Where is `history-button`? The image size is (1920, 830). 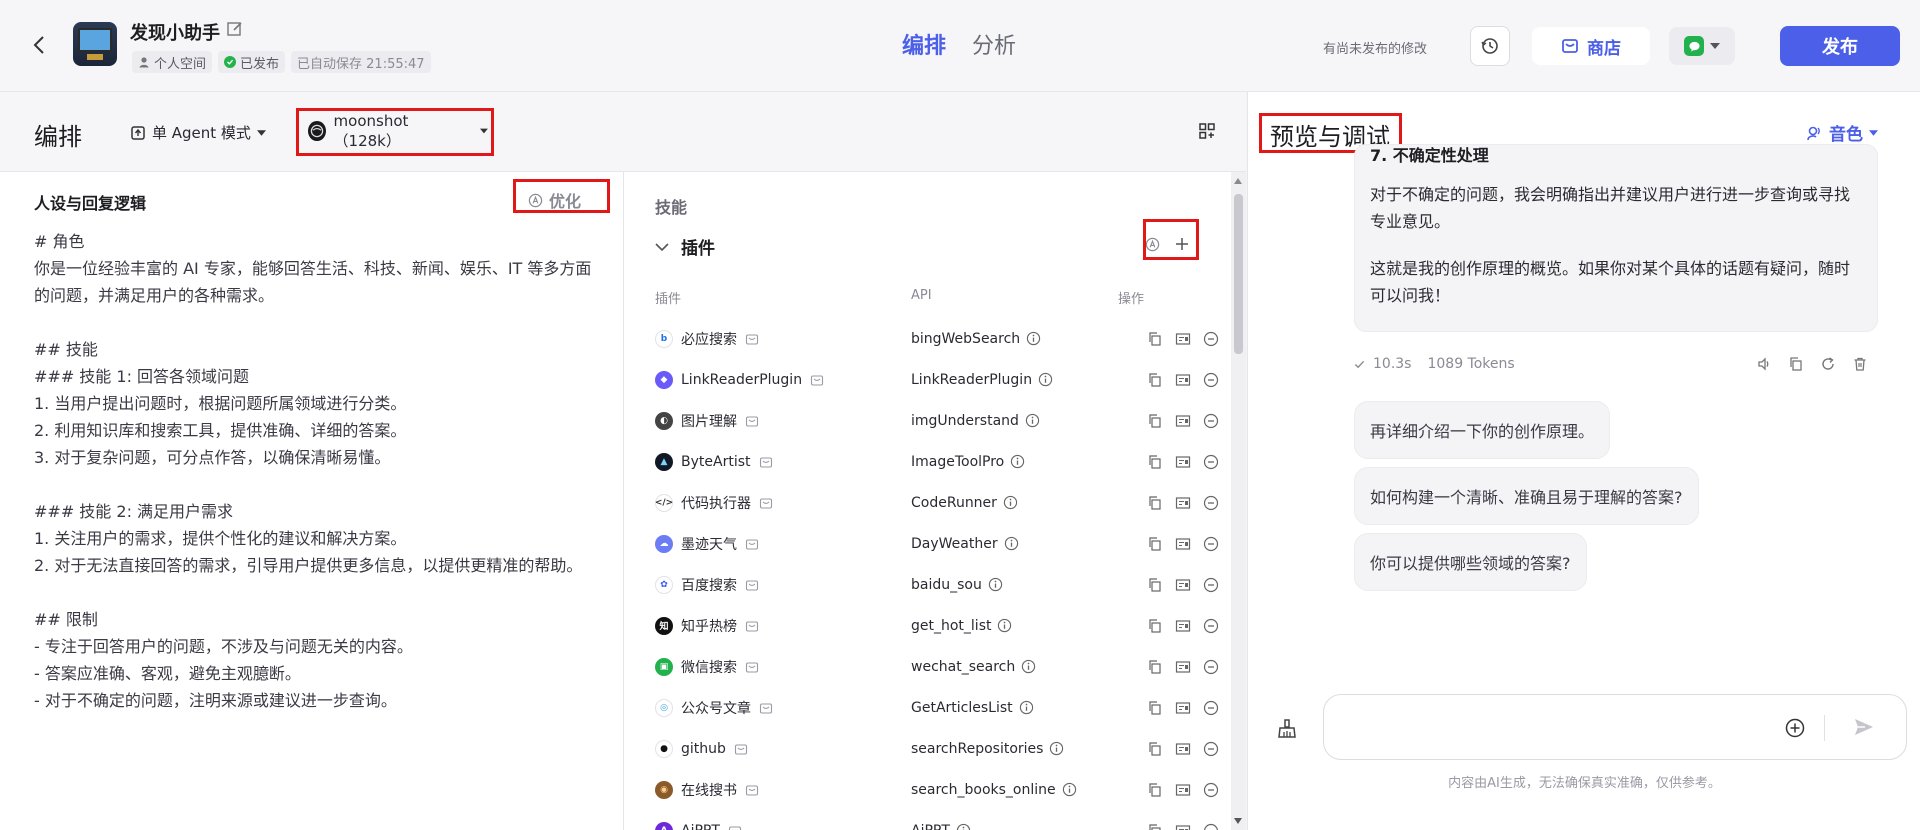 history-button is located at coordinates (1490, 46).